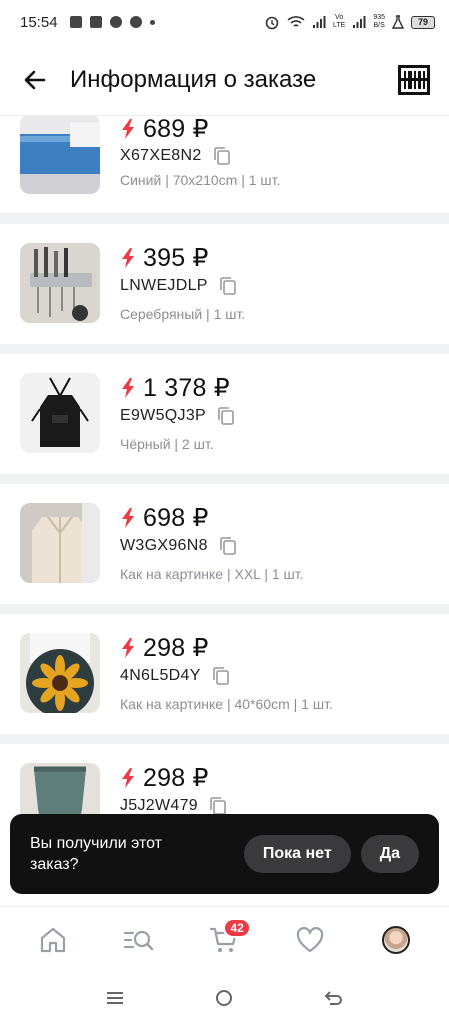  Describe the element at coordinates (212, 574) in the screenshot. I see `item-meta: Как на картинке | XXL | 1 шт.` at that location.